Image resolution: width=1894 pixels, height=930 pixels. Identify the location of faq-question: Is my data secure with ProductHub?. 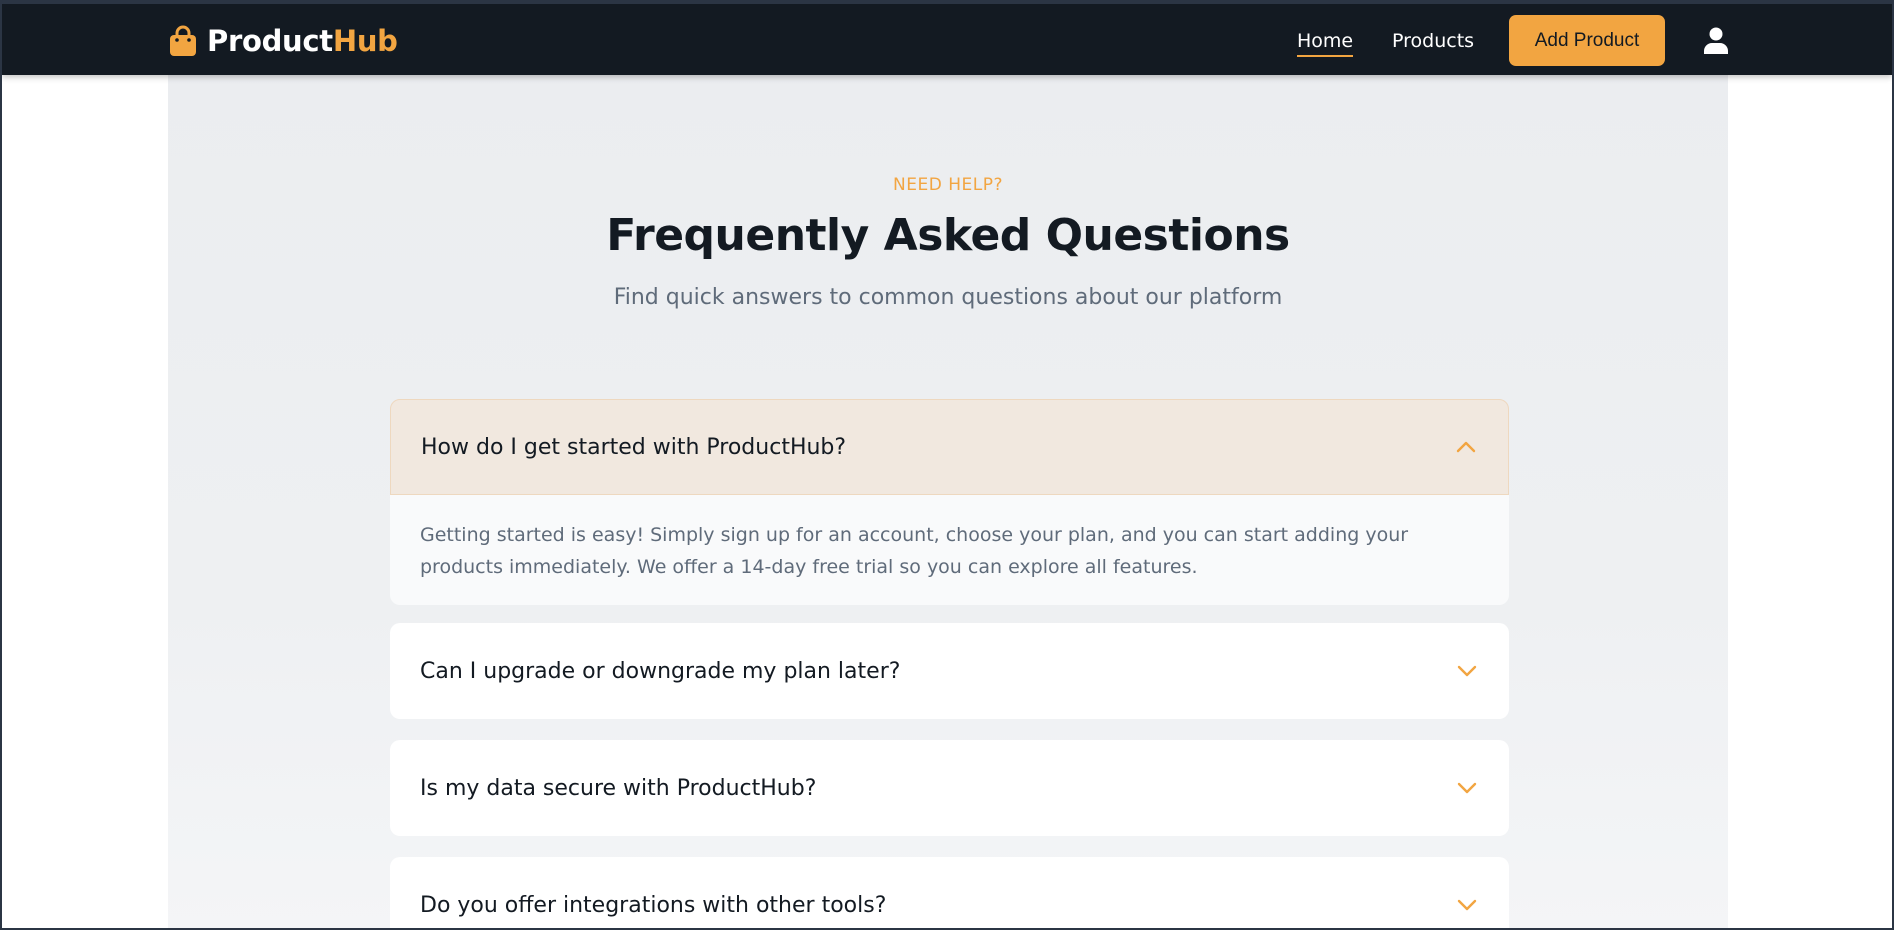
(618, 788).